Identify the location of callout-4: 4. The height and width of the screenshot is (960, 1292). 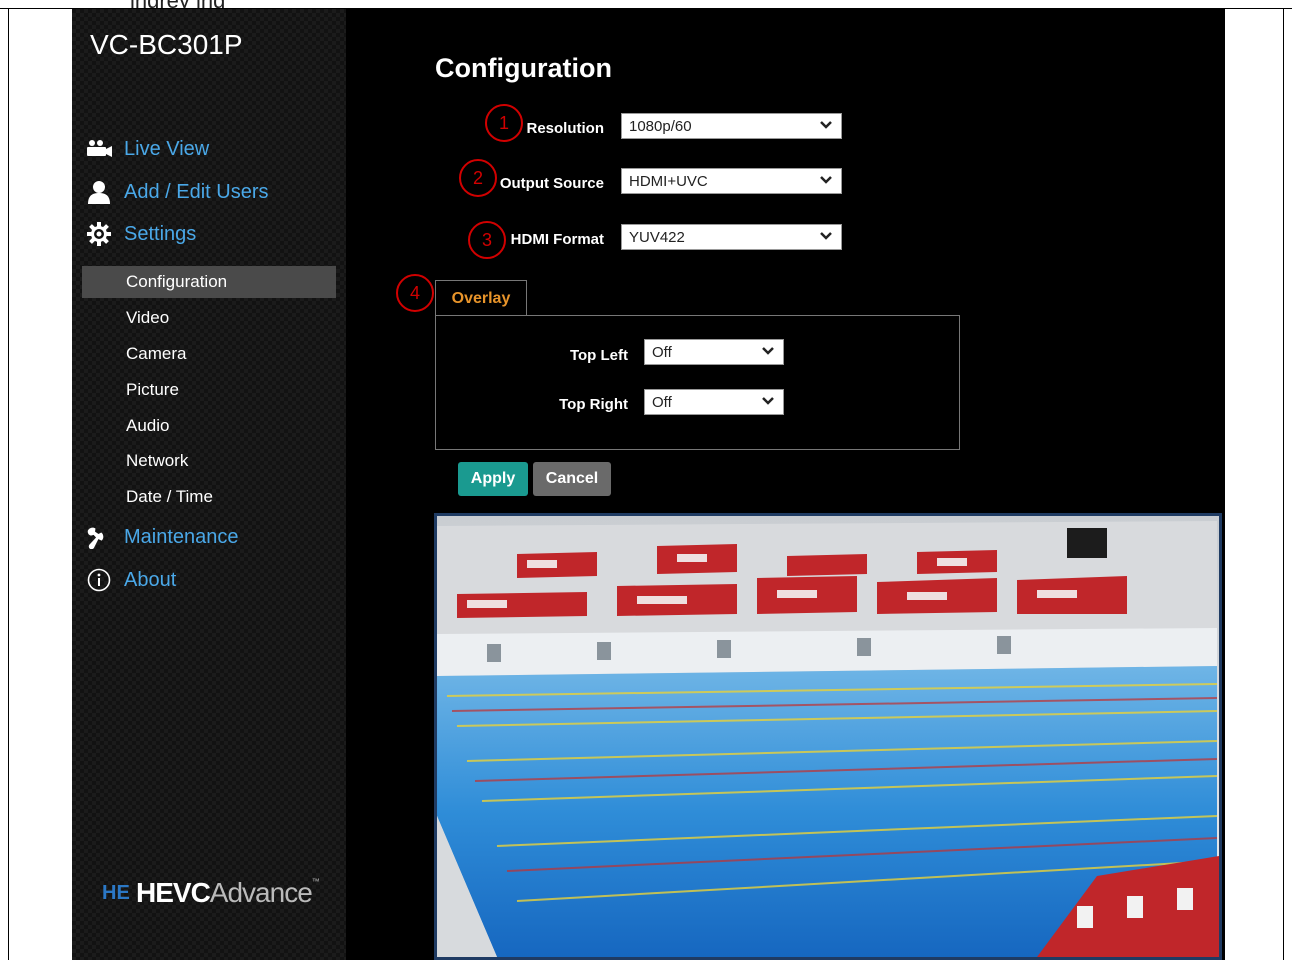
(415, 293).